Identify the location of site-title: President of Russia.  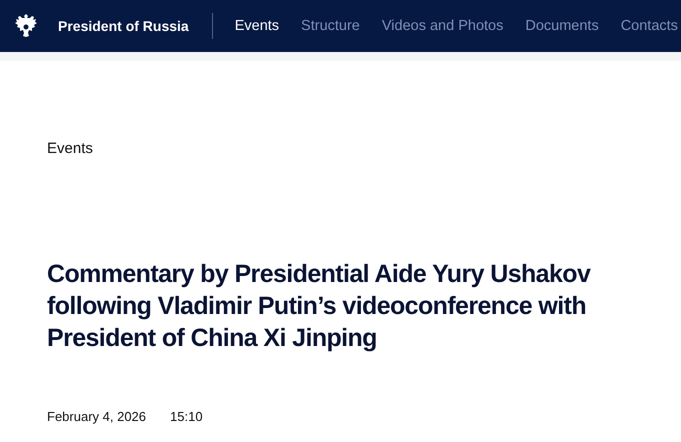
(123, 26).